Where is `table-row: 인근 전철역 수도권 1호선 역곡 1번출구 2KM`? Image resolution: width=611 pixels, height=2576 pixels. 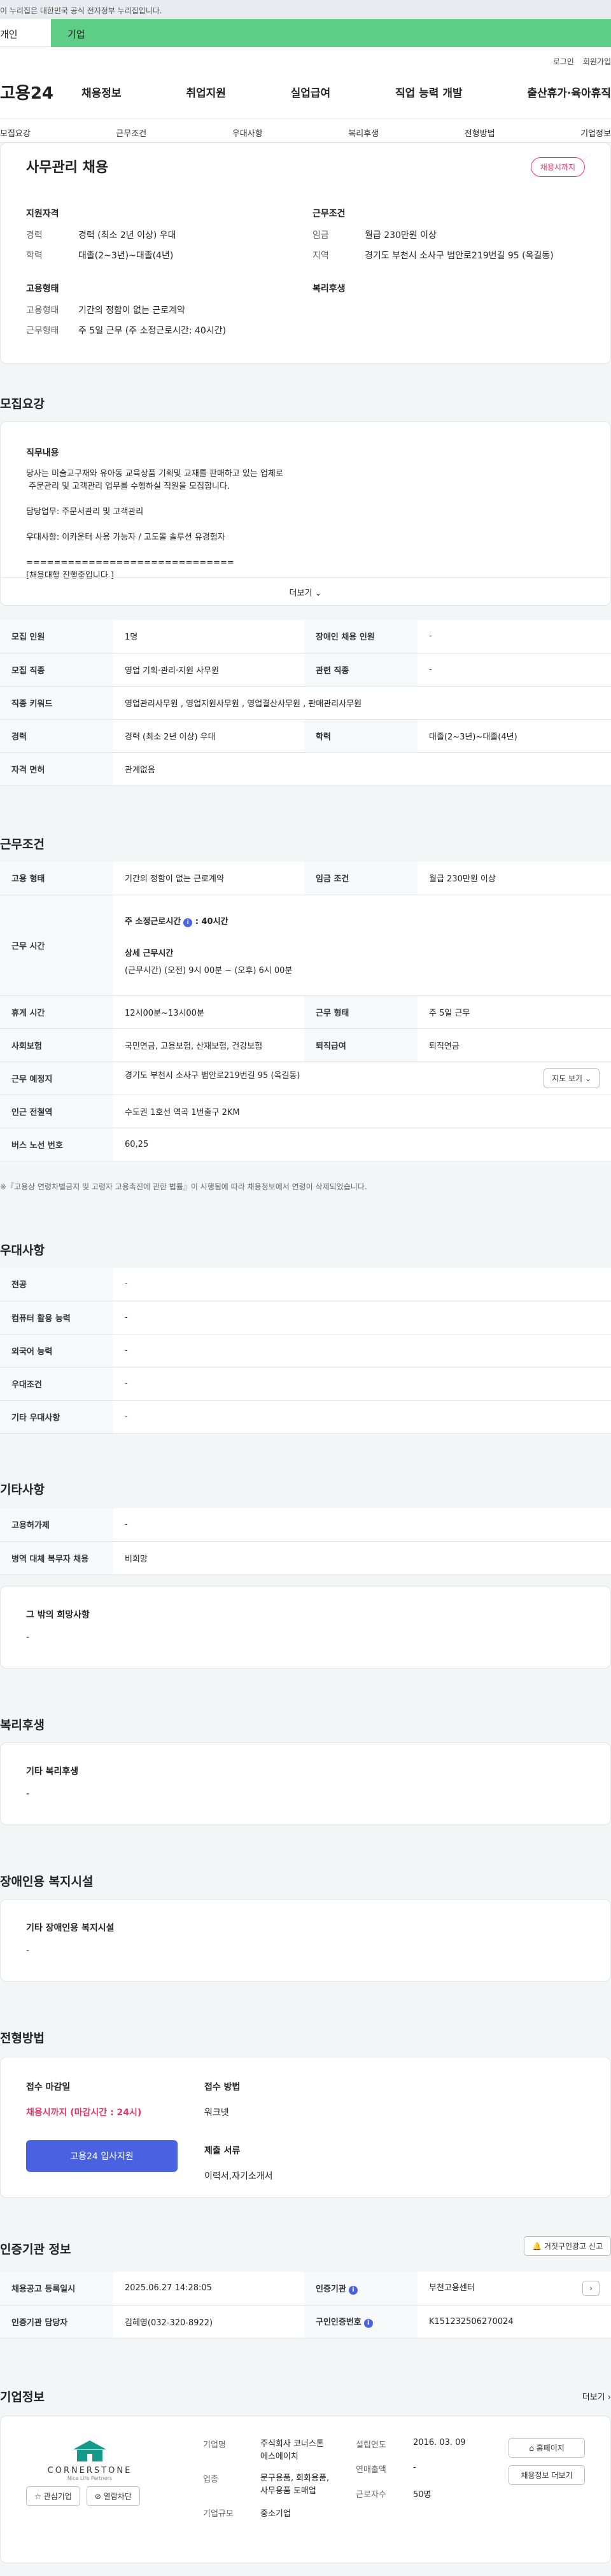
table-row: 인근 전철역 수도권 1호선 역곡 1번출구 2KM is located at coordinates (305, 1111).